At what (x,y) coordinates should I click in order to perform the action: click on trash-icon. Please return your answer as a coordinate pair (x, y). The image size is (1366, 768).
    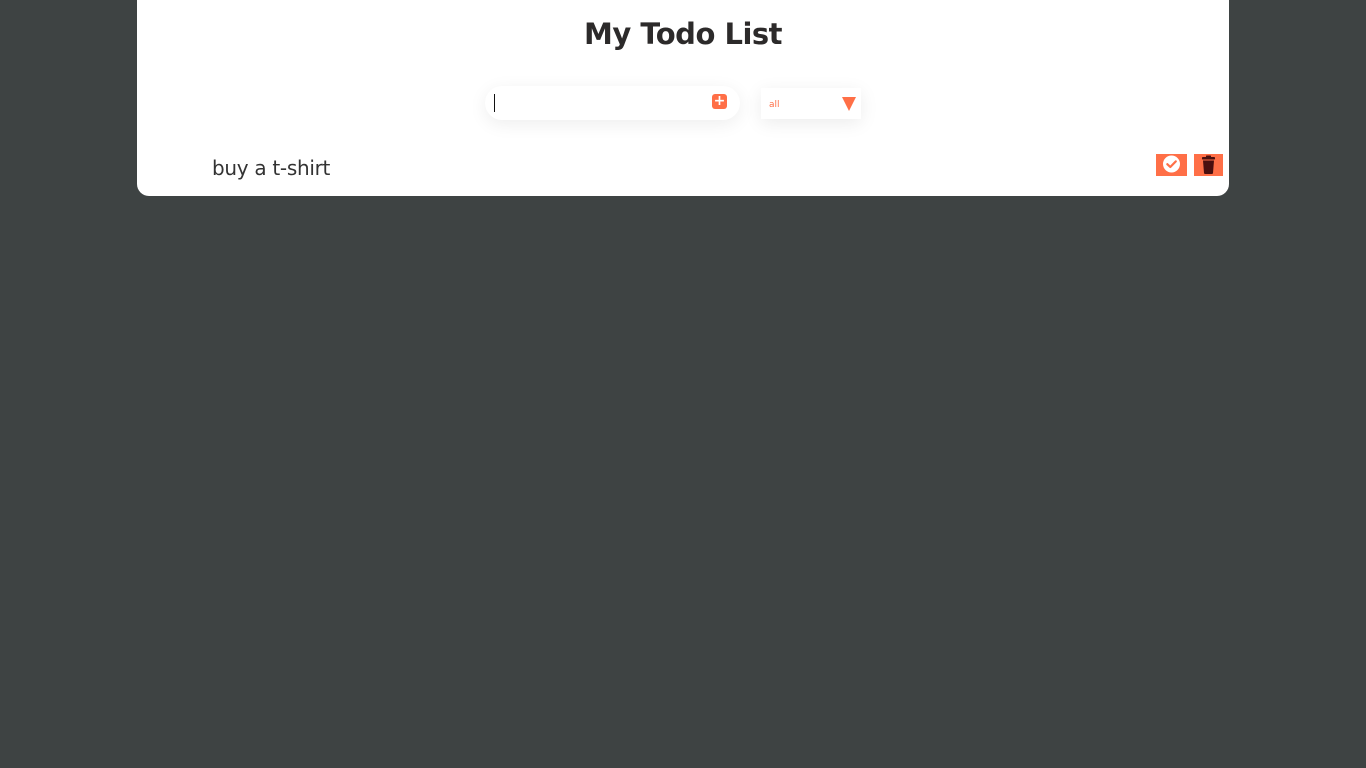
    Looking at the image, I should click on (1208, 164).